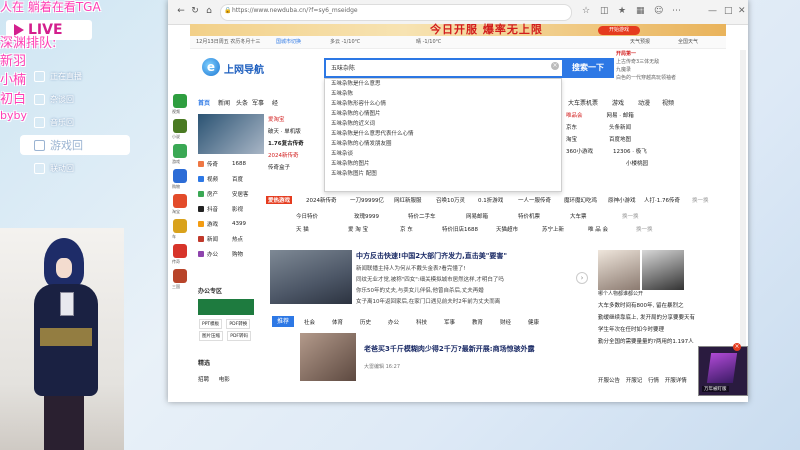 The height and width of the screenshot is (450, 800). What do you see at coordinates (443, 114) in the screenshot?
I see `suggestion-item: 五味杂陈的心情图片` at bounding box center [443, 114].